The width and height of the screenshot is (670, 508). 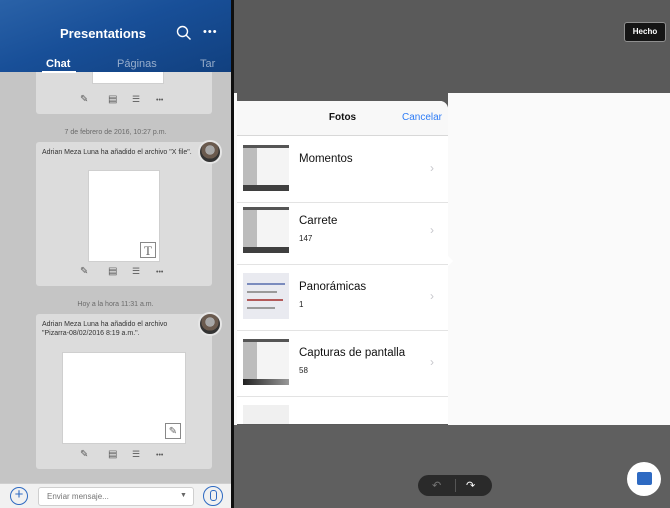 What do you see at coordinates (318, 221) in the screenshot?
I see `album-name: Carrete` at bounding box center [318, 221].